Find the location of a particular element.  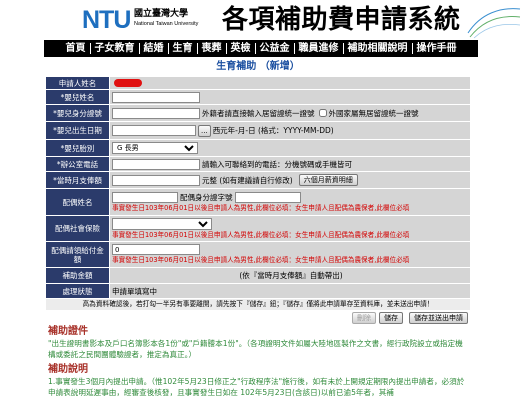

main-nav: 首頁 子女教育 結婚 生育 喪葬 英檢 公益金 職員進修 補助相關說明 操作手冊 is located at coordinates (261, 48).